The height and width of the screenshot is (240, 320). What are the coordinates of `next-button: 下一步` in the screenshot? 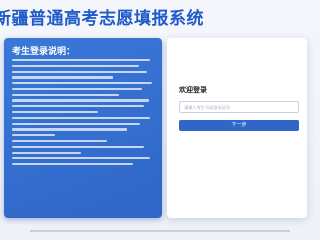 It's located at (239, 125).